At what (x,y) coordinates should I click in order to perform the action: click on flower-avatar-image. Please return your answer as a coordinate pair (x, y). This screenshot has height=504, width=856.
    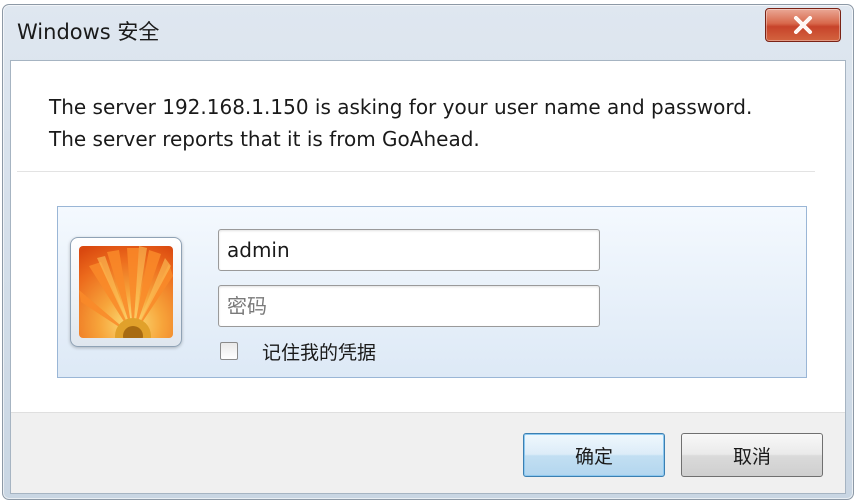
    Looking at the image, I should click on (126, 292).